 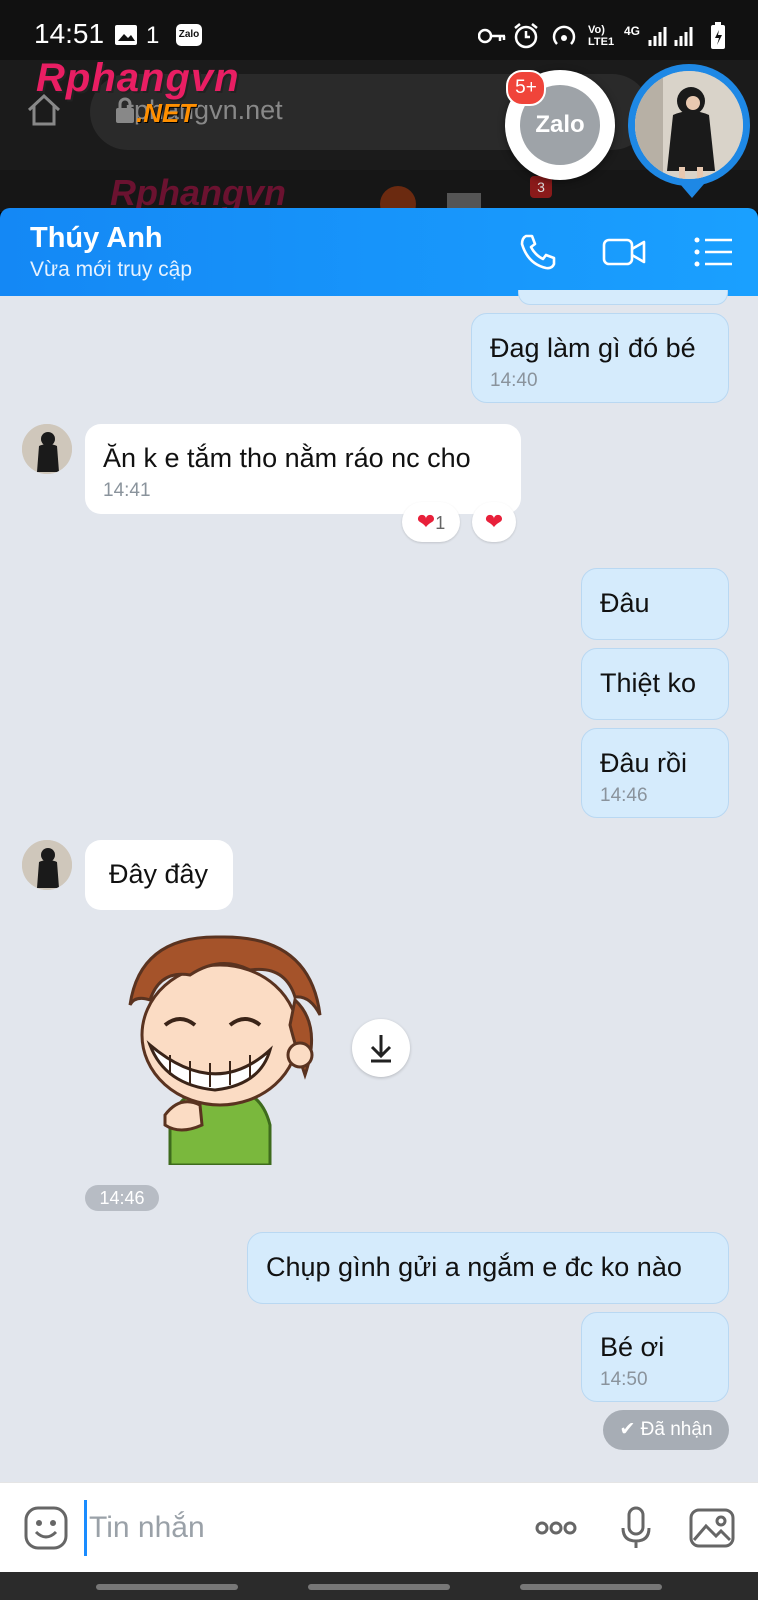 I want to click on message-text: Đây đây, so click(x=159, y=874).